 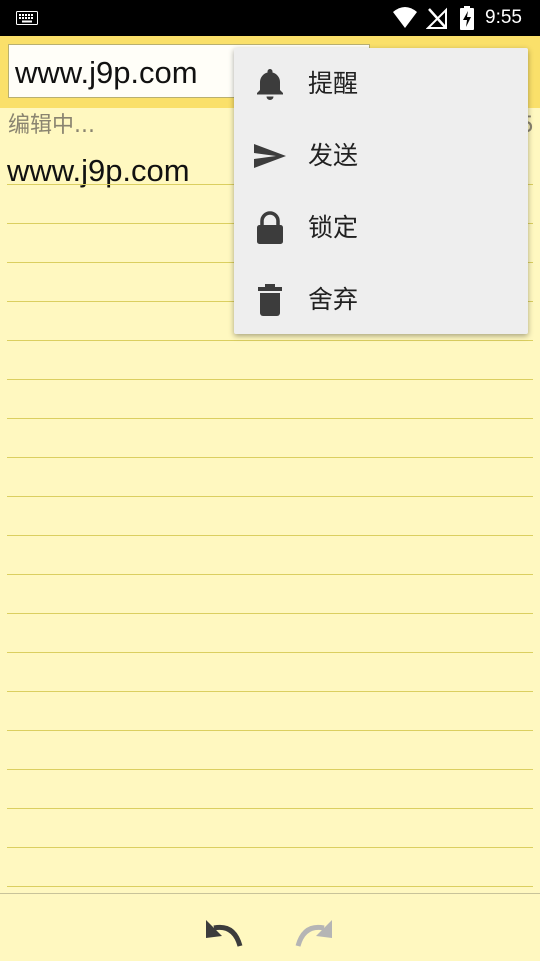 What do you see at coordinates (381, 156) in the screenshot?
I see `menu-item-send: 发送` at bounding box center [381, 156].